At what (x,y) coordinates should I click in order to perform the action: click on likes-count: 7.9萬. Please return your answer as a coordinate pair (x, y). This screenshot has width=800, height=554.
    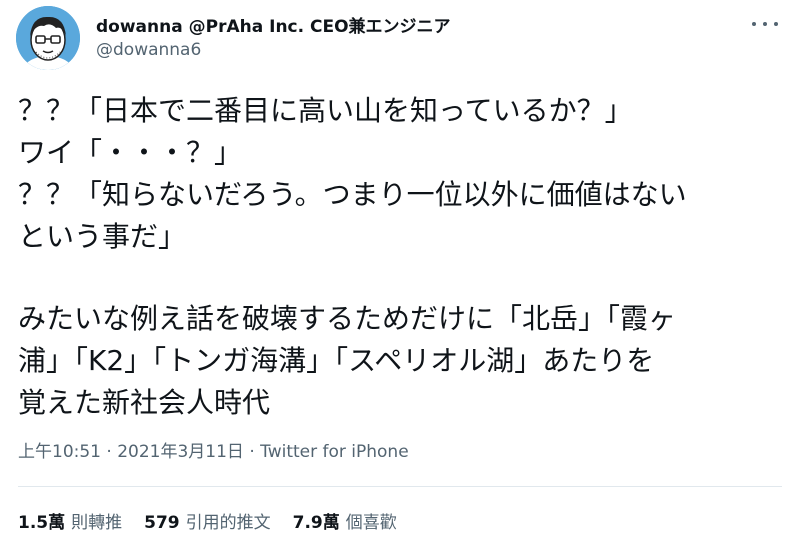
    Looking at the image, I should click on (316, 523).